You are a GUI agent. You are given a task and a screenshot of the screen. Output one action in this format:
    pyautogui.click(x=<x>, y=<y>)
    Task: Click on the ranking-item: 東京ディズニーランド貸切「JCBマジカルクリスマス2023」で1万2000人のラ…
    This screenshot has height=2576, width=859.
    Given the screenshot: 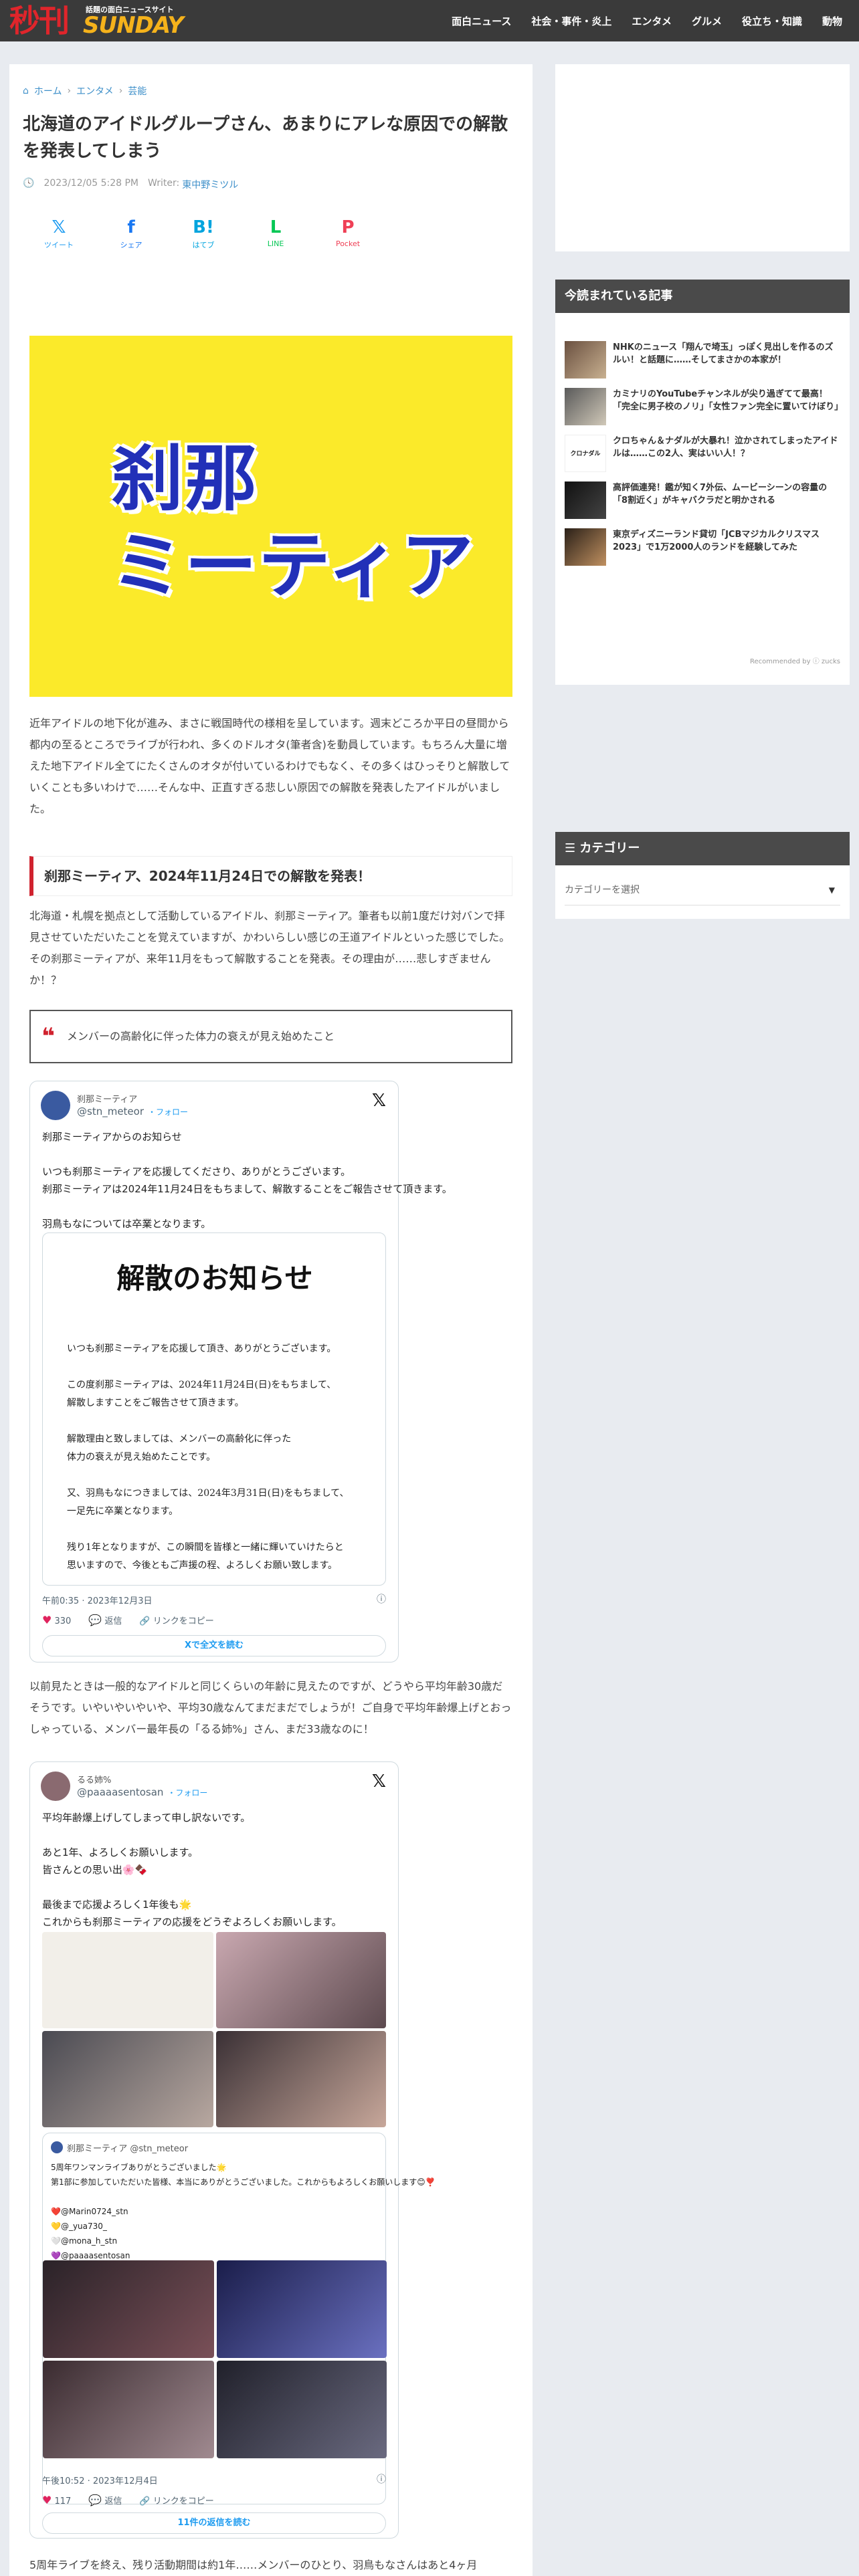 What is the action you would take?
    pyautogui.click(x=703, y=549)
    